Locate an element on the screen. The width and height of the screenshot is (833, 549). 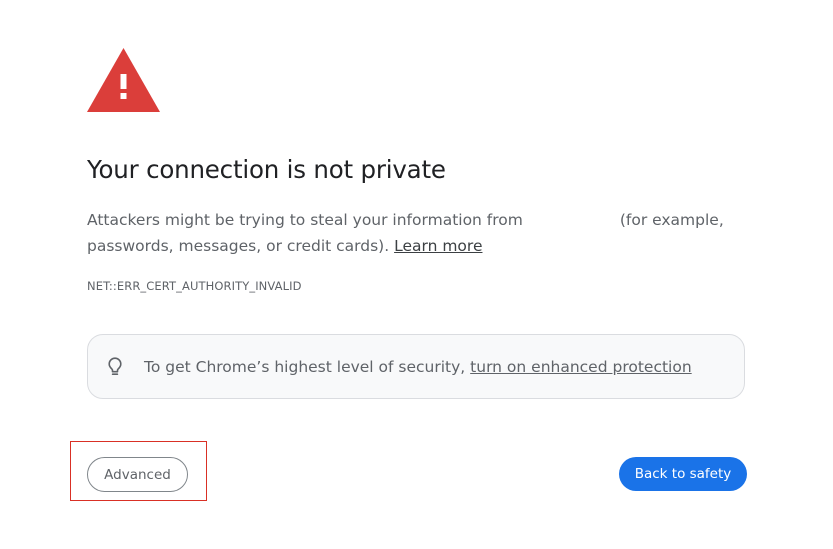
learn-more-link: Learn more is located at coordinates (438, 246).